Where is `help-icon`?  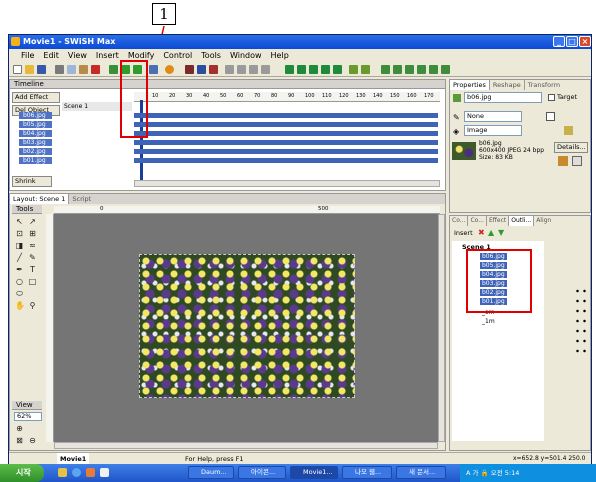
help-icon is located at coordinates (169, 69).